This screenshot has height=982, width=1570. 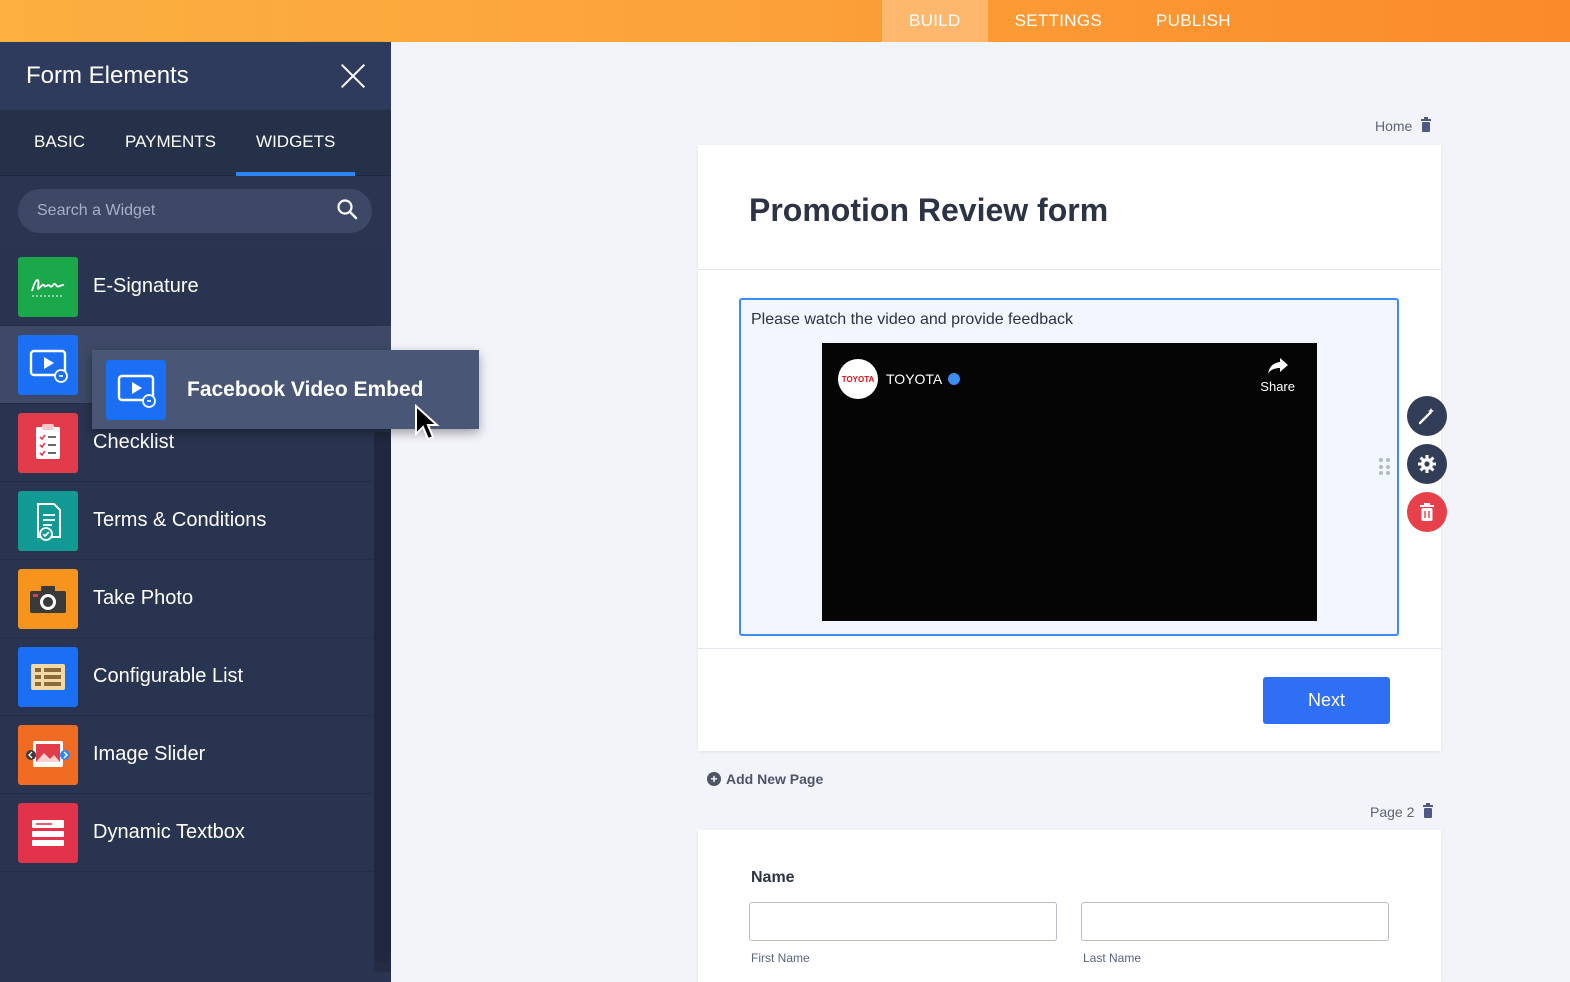 I want to click on widget-item-image-slider: Image Slider, so click(x=186, y=755).